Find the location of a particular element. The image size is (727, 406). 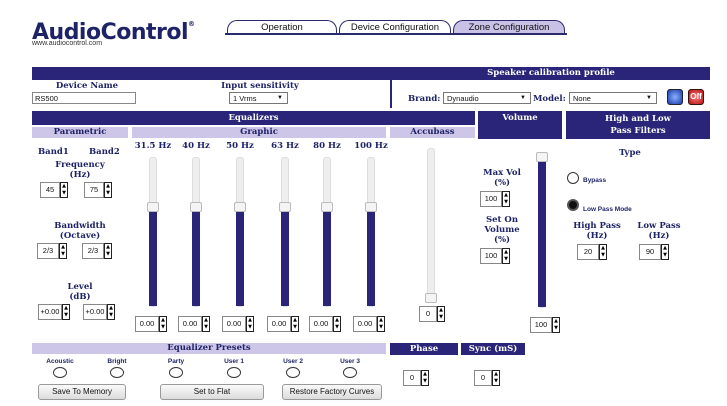

set-to-flat-button: Set to Flat is located at coordinates (212, 392).